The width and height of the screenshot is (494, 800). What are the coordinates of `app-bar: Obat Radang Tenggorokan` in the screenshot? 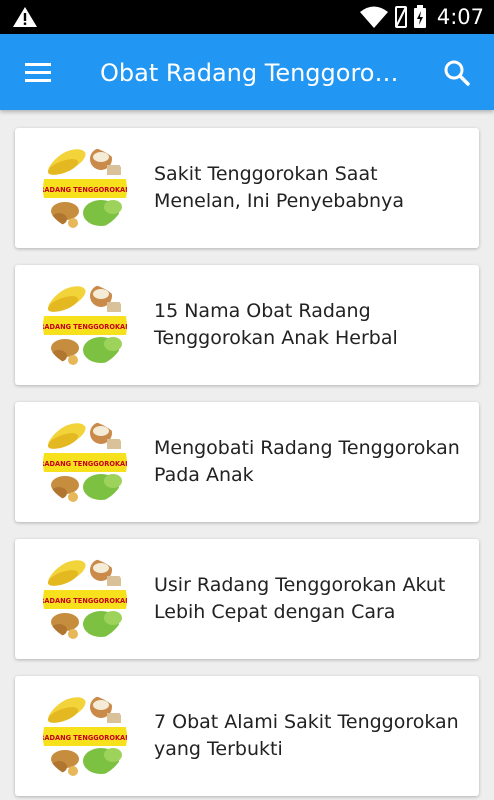 It's located at (247, 72).